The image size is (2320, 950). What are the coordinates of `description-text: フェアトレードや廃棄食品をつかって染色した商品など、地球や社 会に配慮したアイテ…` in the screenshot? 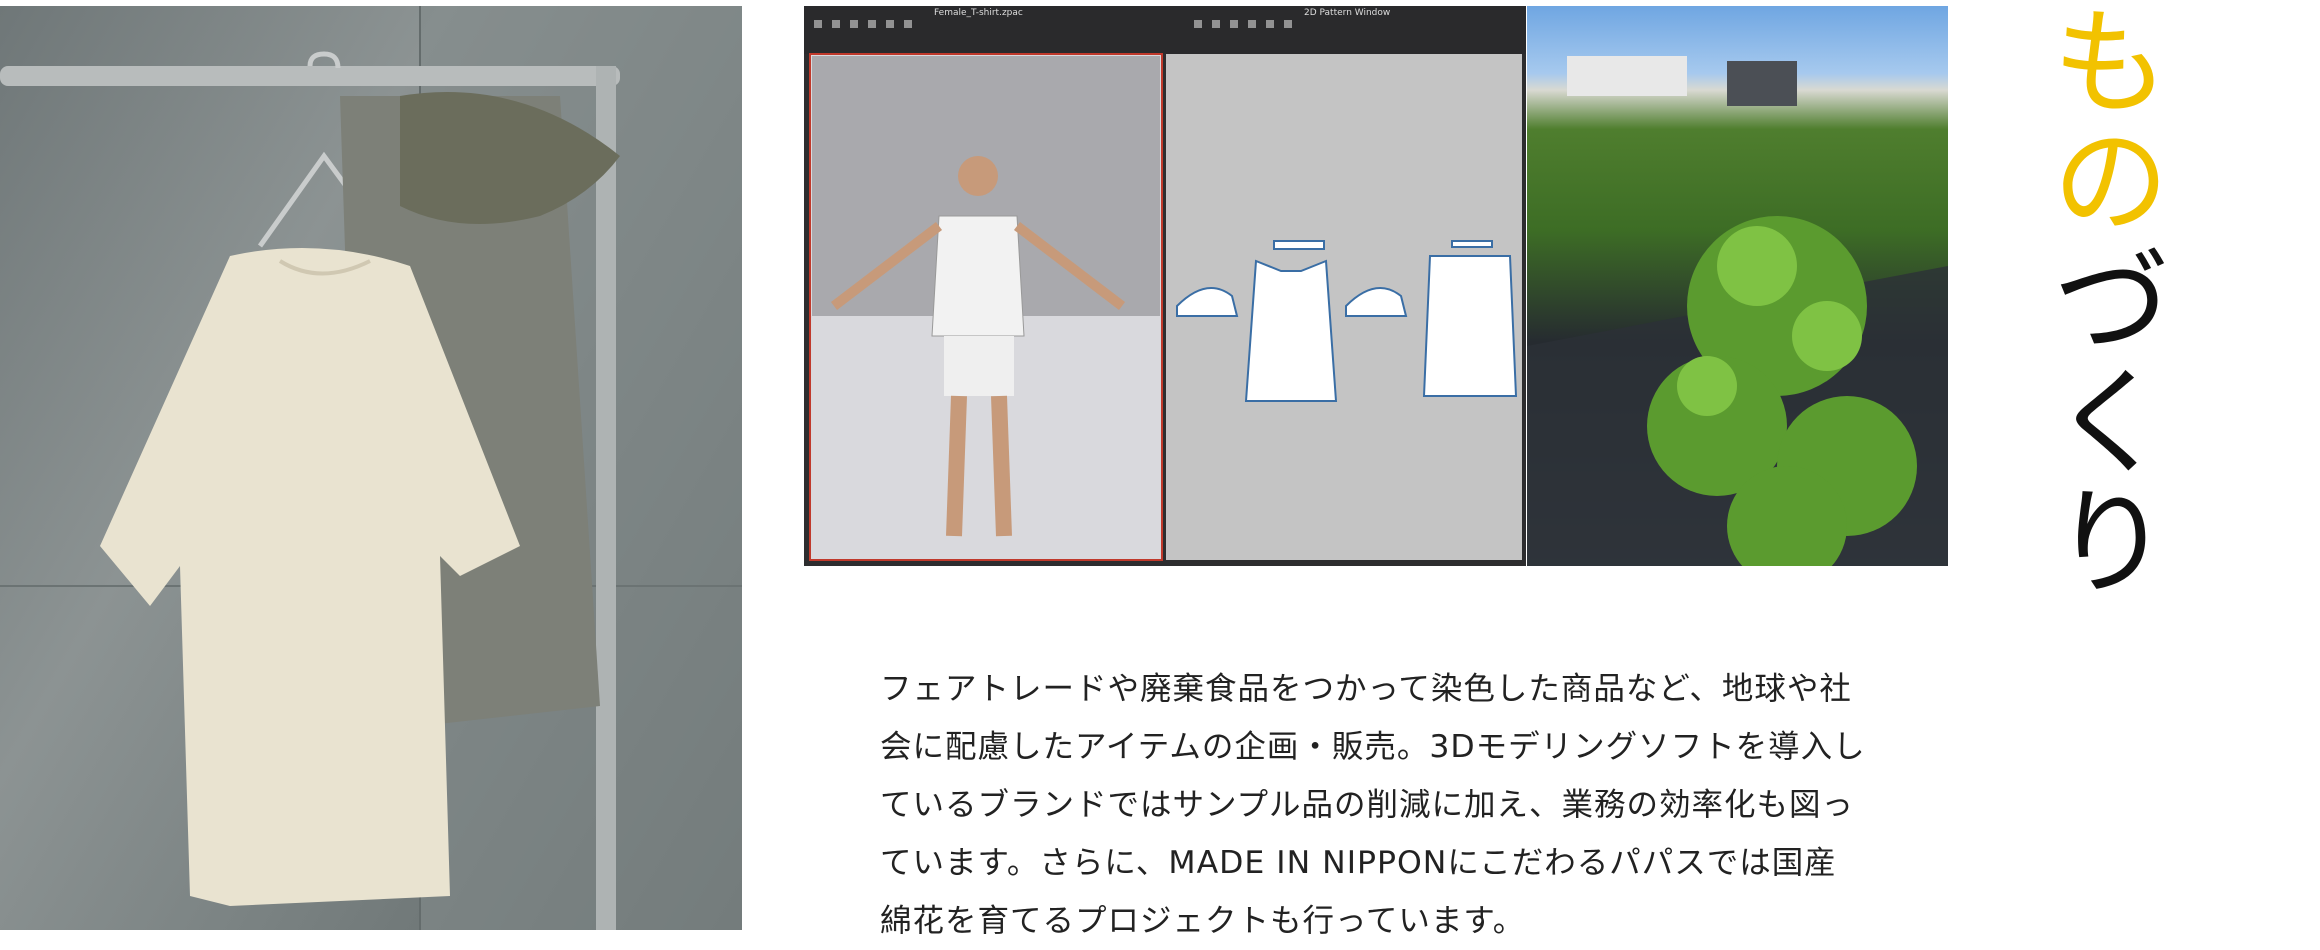 It's located at (1373, 805).